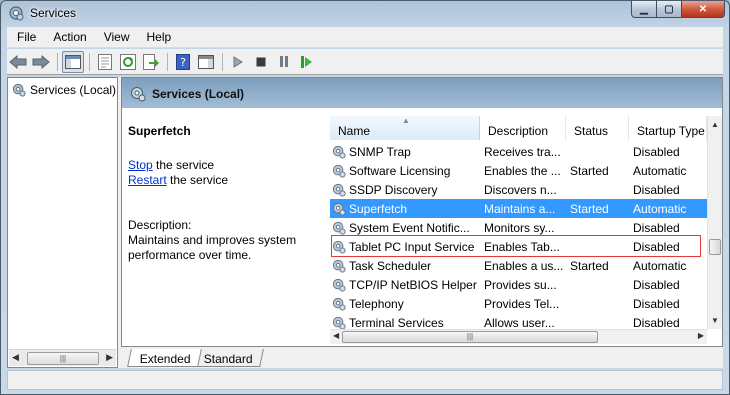 This screenshot has width=730, height=395. I want to click on refresh-button, so click(128, 62).